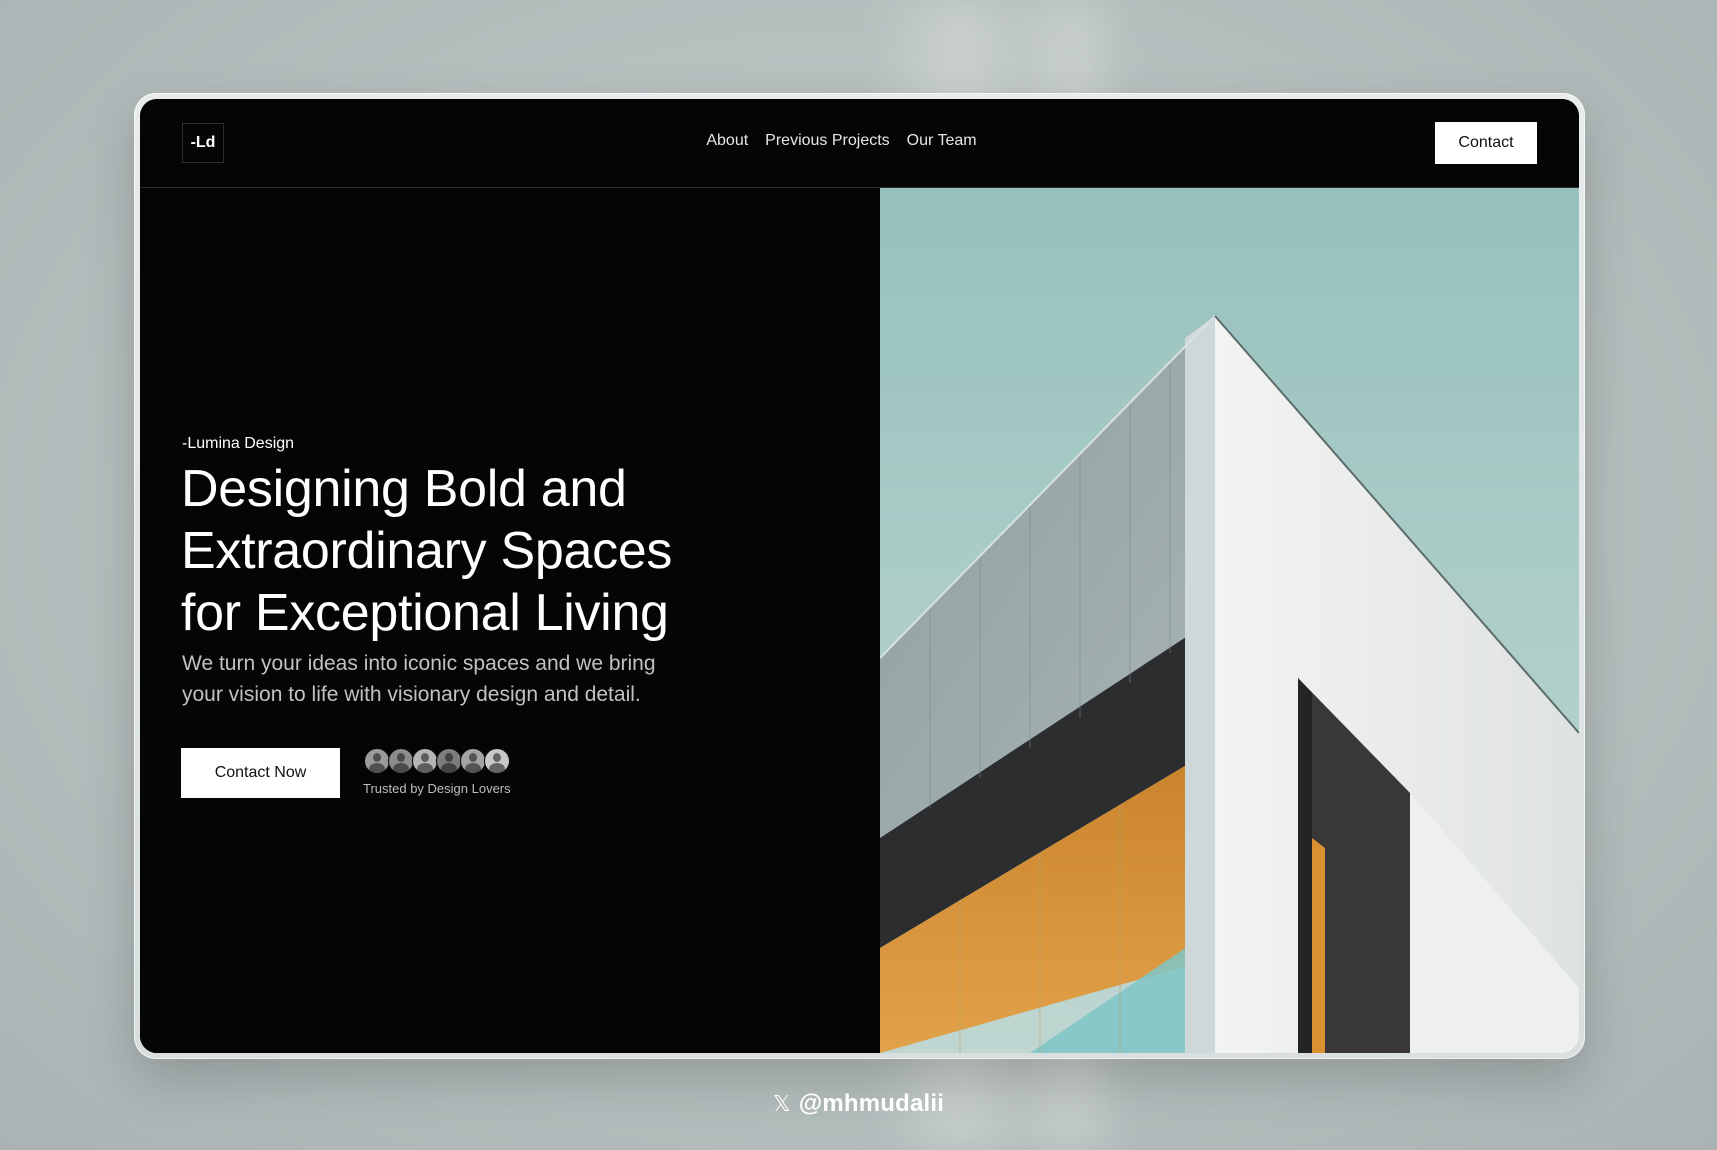  What do you see at coordinates (827, 141) in the screenshot?
I see `nav-link-previous-projects: Previous Projects` at bounding box center [827, 141].